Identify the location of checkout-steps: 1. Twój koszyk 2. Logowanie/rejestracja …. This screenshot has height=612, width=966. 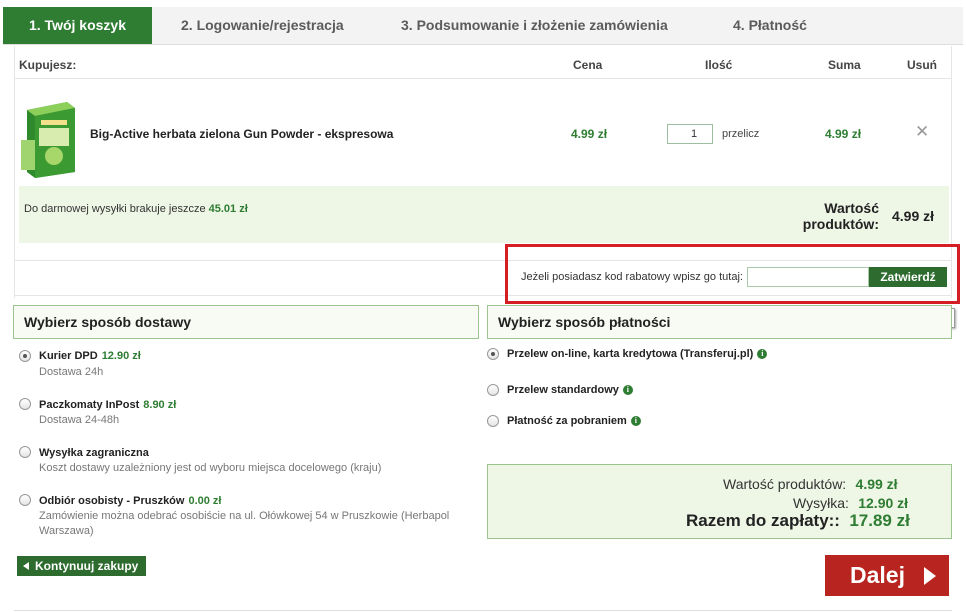
(483, 26).